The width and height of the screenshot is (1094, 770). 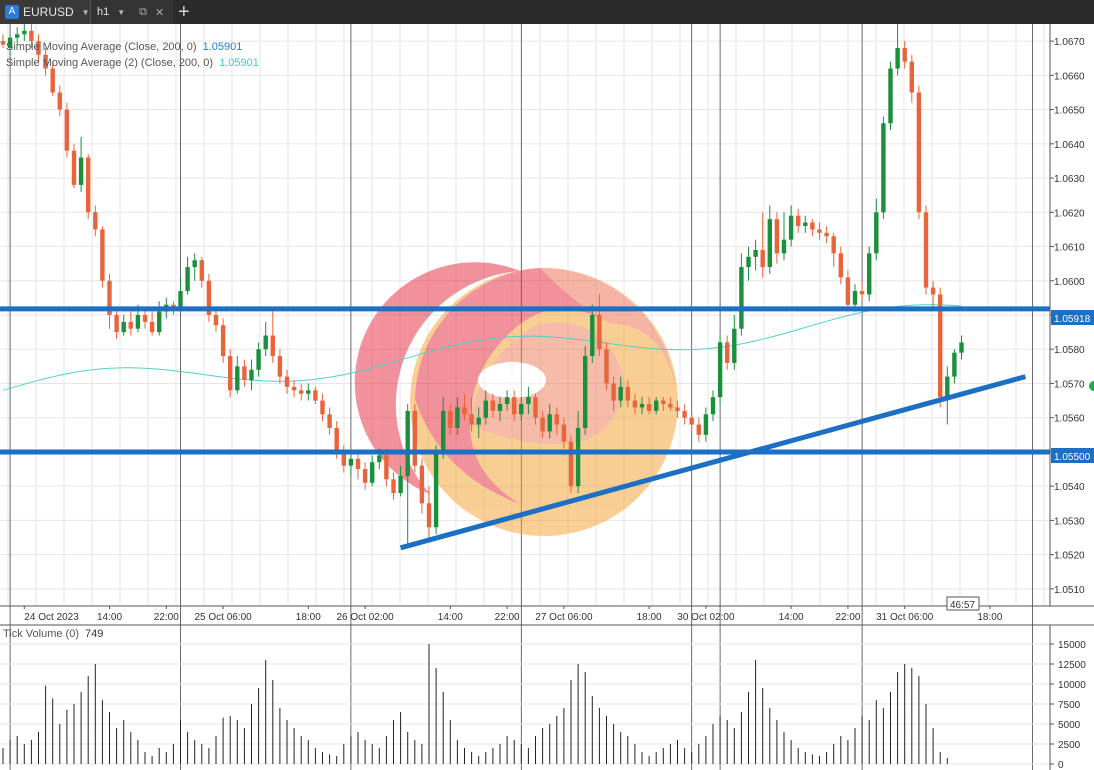 I want to click on time-tick-label: 27 Oct 06:00, so click(x=564, y=617).